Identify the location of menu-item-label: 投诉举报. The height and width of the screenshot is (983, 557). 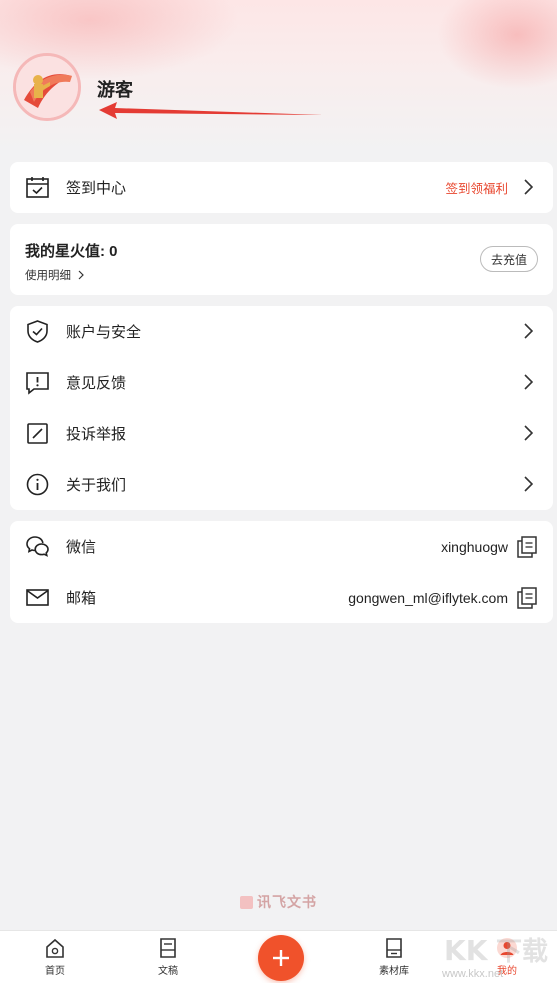
(96, 434).